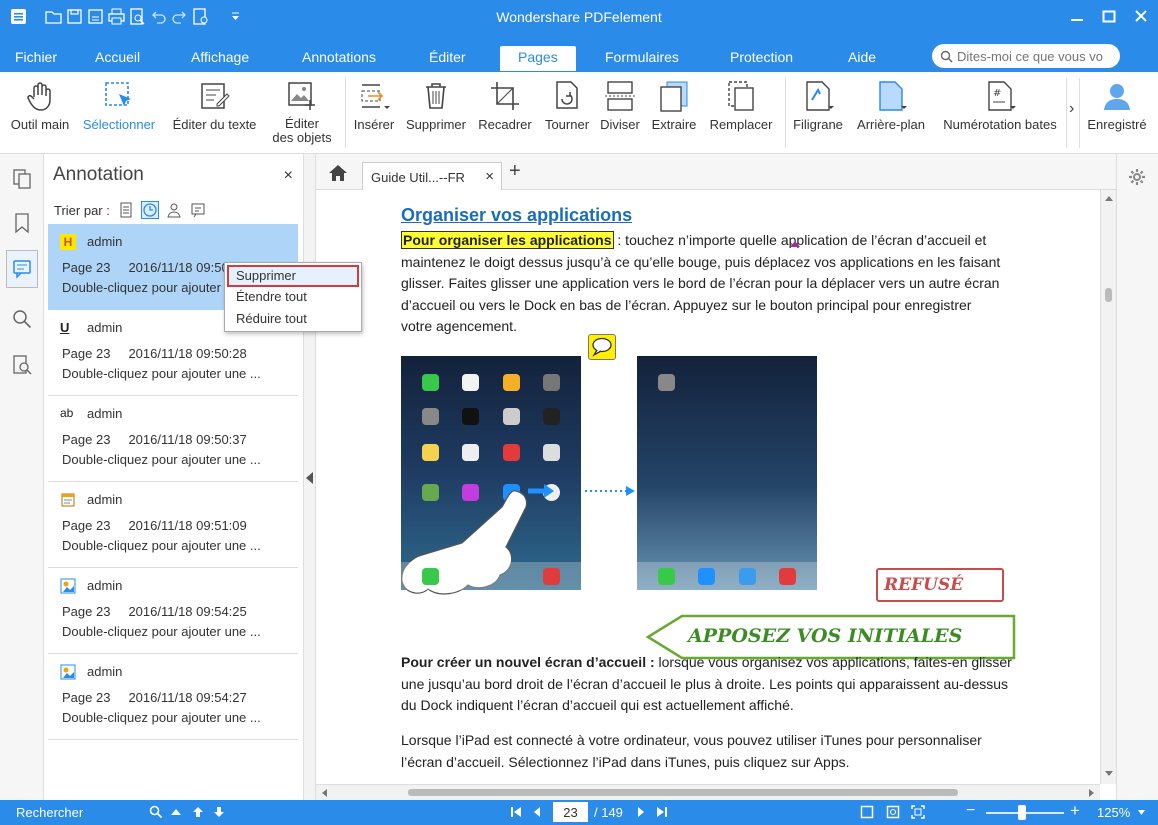 The height and width of the screenshot is (825, 1158). What do you see at coordinates (761, 57) in the screenshot?
I see `tab-protection: Protection` at bounding box center [761, 57].